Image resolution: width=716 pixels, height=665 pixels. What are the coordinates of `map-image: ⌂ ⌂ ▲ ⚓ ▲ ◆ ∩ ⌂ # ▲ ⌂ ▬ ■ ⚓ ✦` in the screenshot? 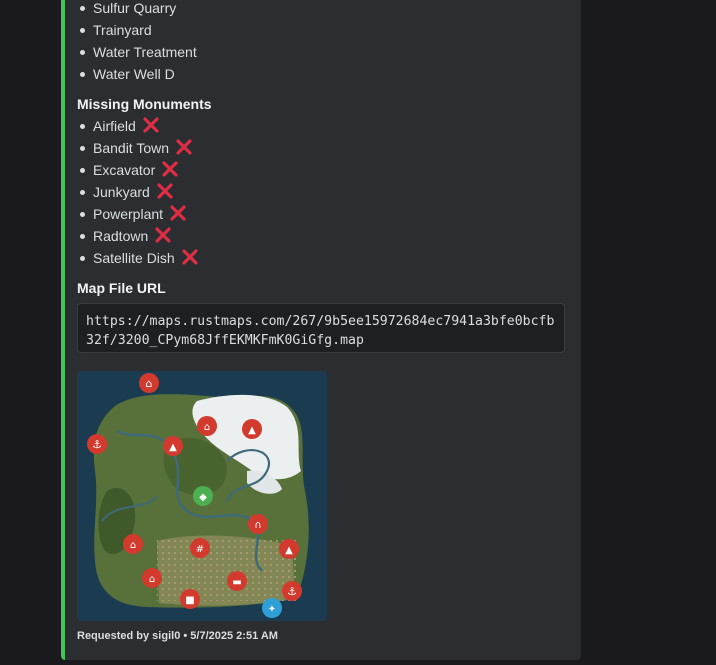 It's located at (202, 496).